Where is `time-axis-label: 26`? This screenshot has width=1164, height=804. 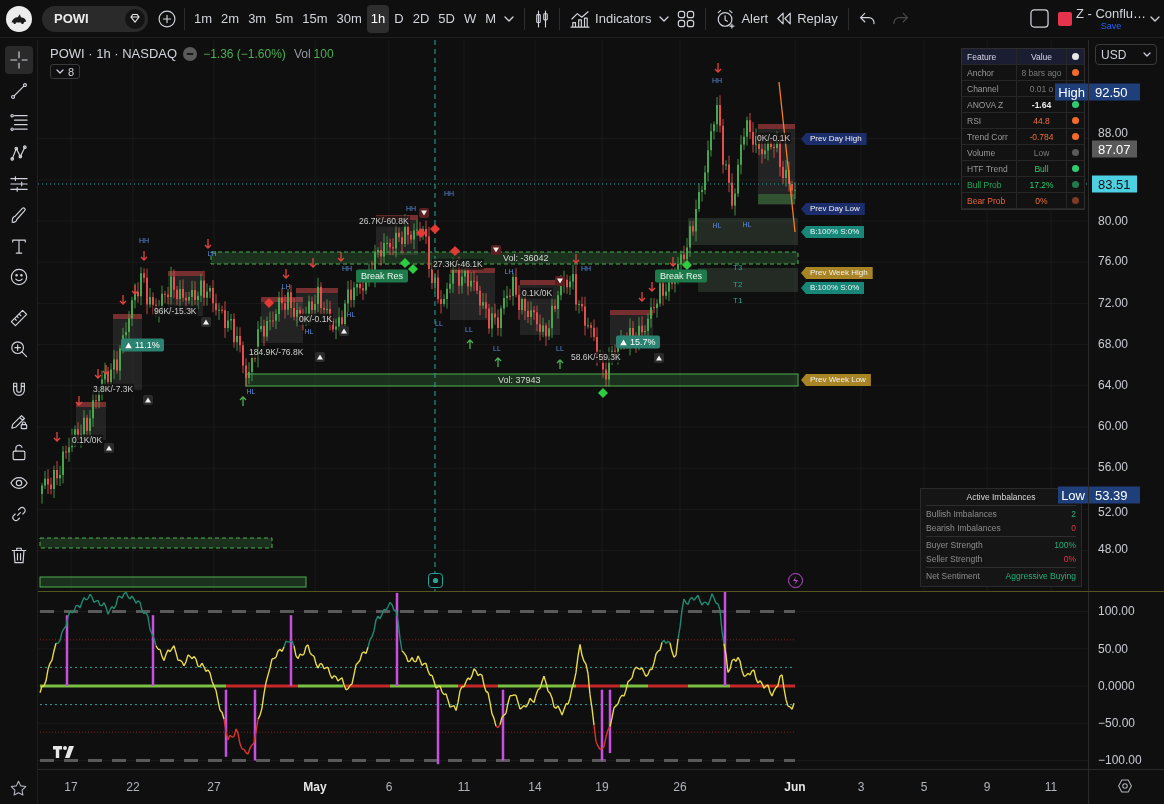
time-axis-label: 26 is located at coordinates (680, 787).